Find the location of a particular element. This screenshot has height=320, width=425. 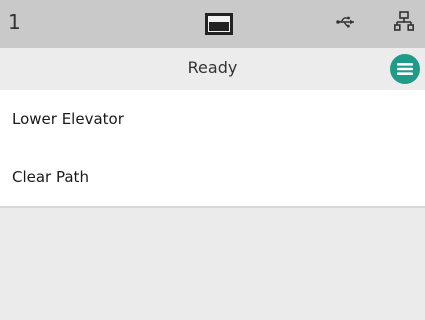

menu-button is located at coordinates (405, 69).